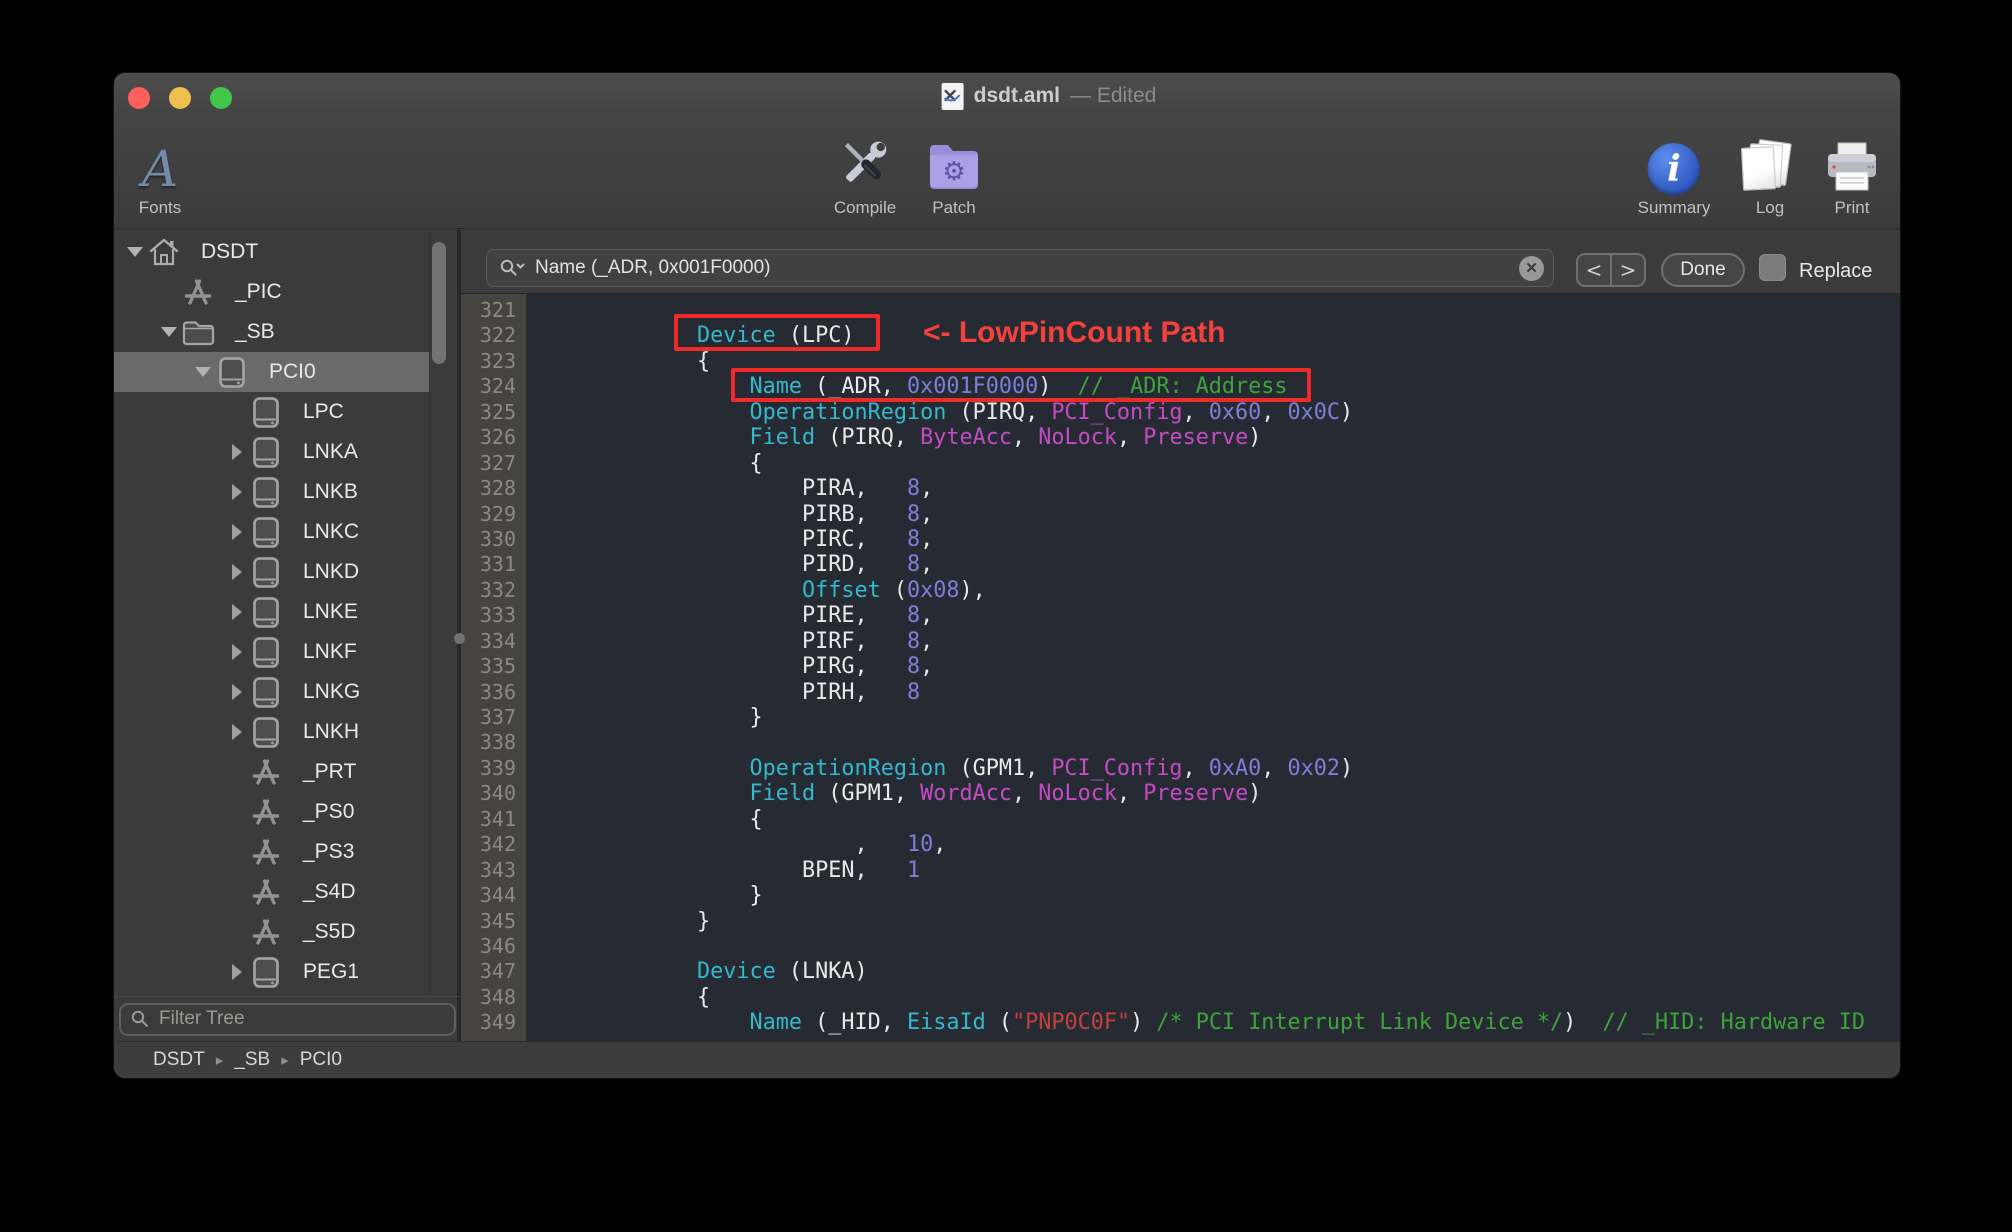 This screenshot has width=2012, height=1232. I want to click on code-line-336: PIRH, 8, so click(1246, 692).